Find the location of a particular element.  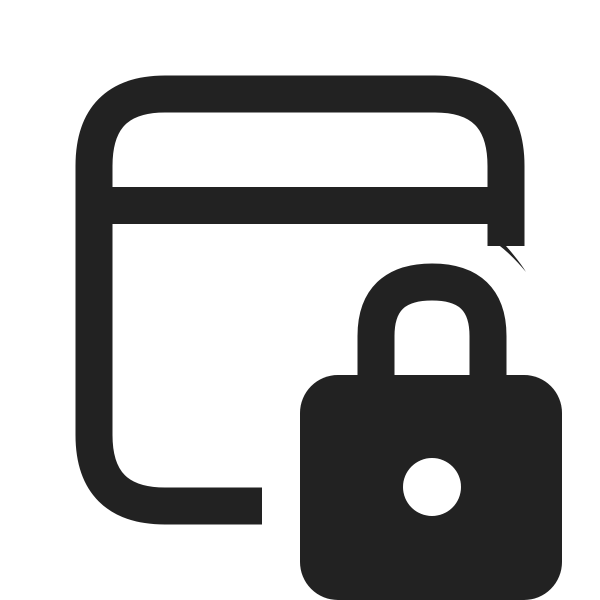

lock-keyhole is located at coordinates (432, 487).